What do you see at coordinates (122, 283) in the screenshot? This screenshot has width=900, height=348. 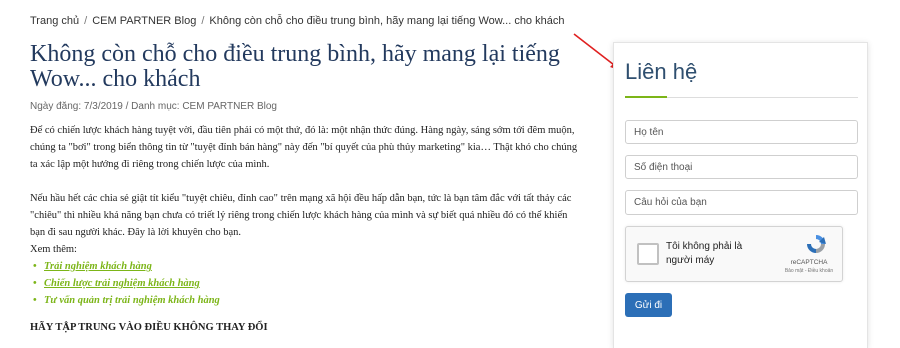 I see `related-link-chien-luoc: Chiến lược trải nghiệm khách hàng` at bounding box center [122, 283].